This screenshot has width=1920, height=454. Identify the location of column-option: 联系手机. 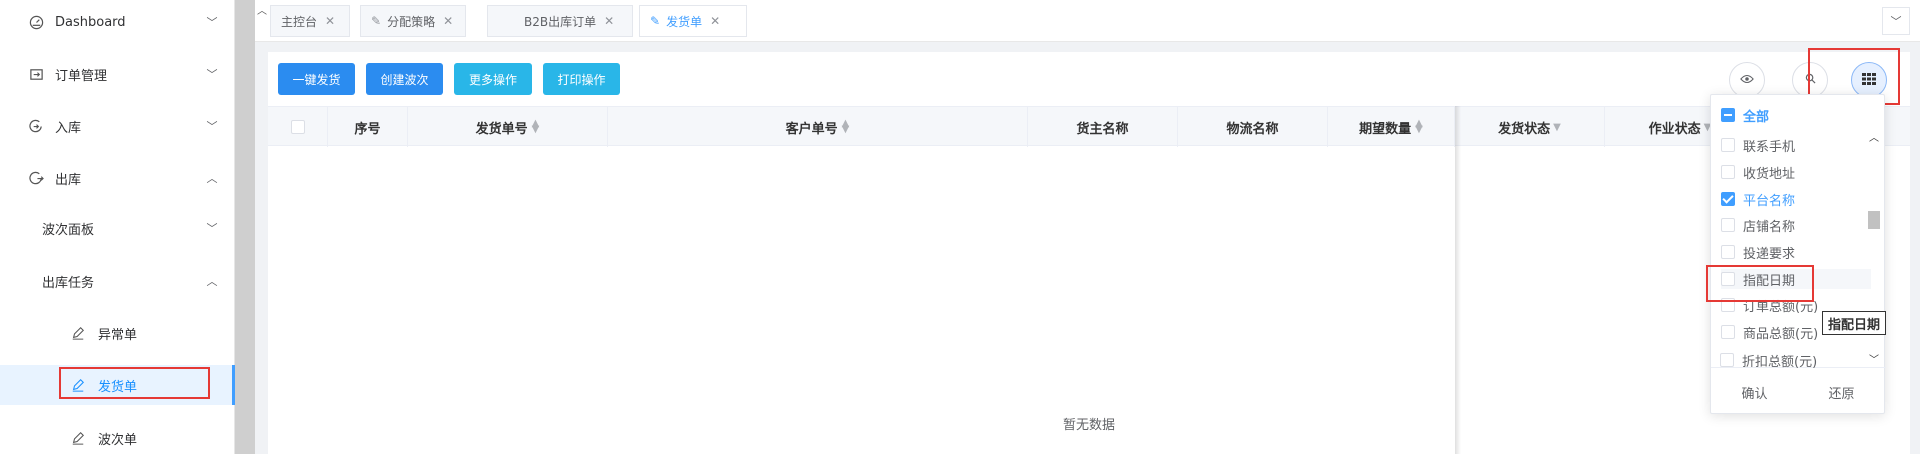
(1796, 145).